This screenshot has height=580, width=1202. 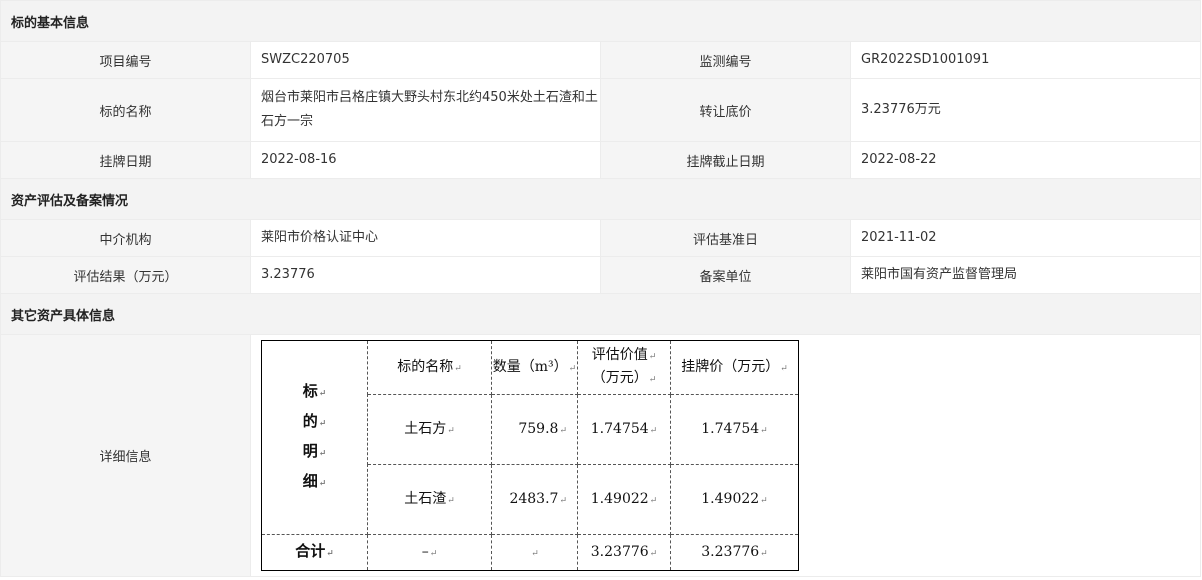 I want to click on section-other: 其它资产具体信息, so click(x=601, y=314).